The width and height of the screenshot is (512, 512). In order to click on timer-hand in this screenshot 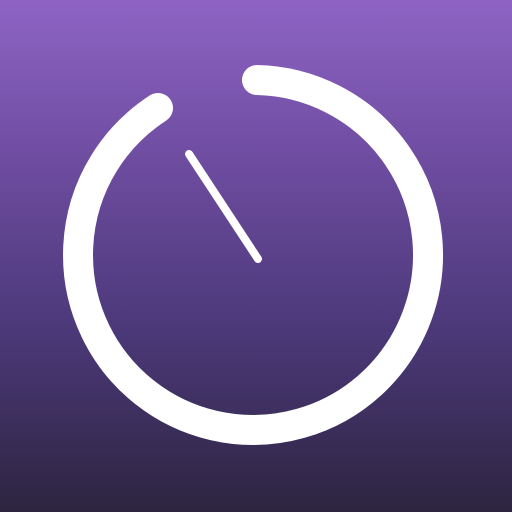, I will do `click(223, 206)`.